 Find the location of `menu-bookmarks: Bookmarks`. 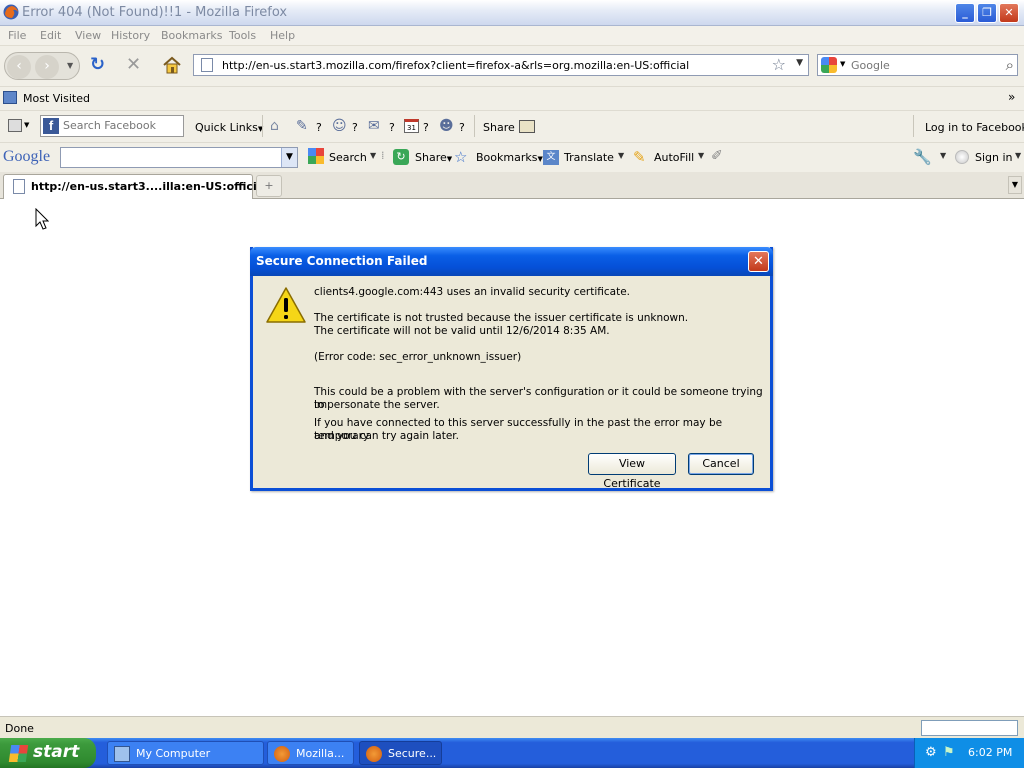

menu-bookmarks: Bookmarks is located at coordinates (191, 35).